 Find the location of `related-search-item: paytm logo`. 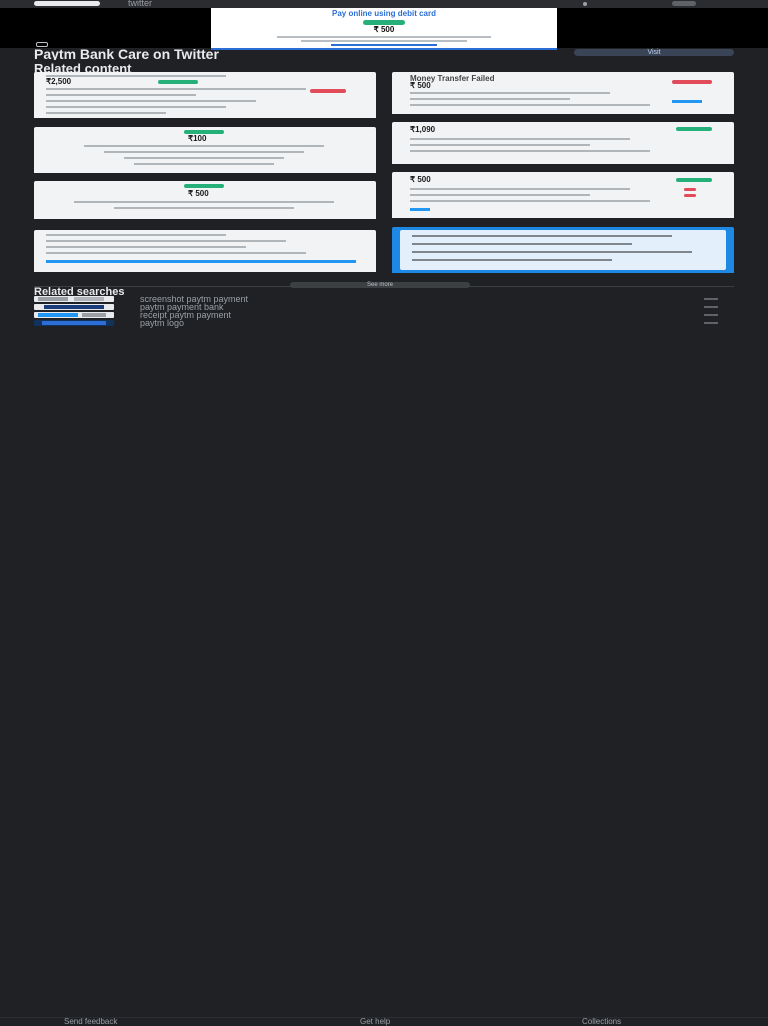

related-search-item: paytm logo is located at coordinates (384, 323).